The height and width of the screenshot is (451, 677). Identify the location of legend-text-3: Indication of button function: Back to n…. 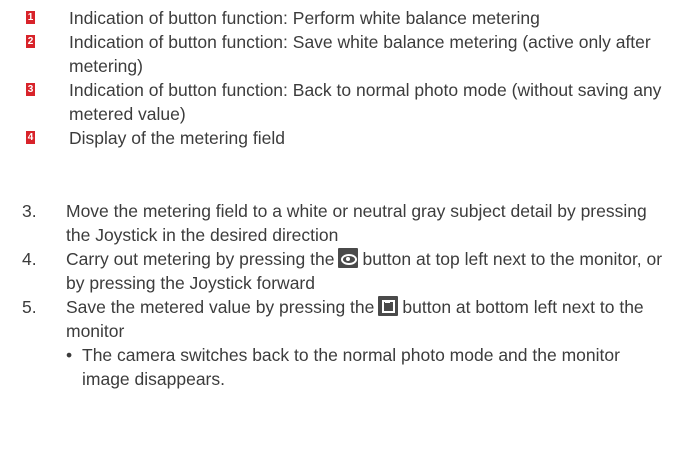
(365, 102).